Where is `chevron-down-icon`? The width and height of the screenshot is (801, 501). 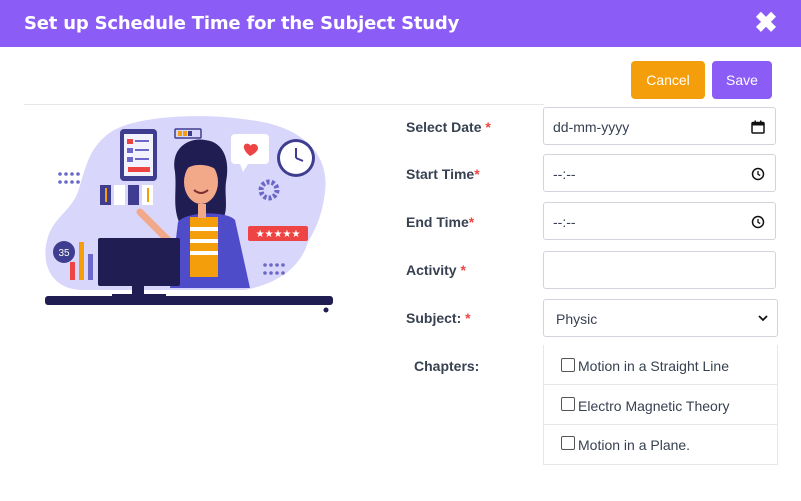 chevron-down-icon is located at coordinates (763, 318).